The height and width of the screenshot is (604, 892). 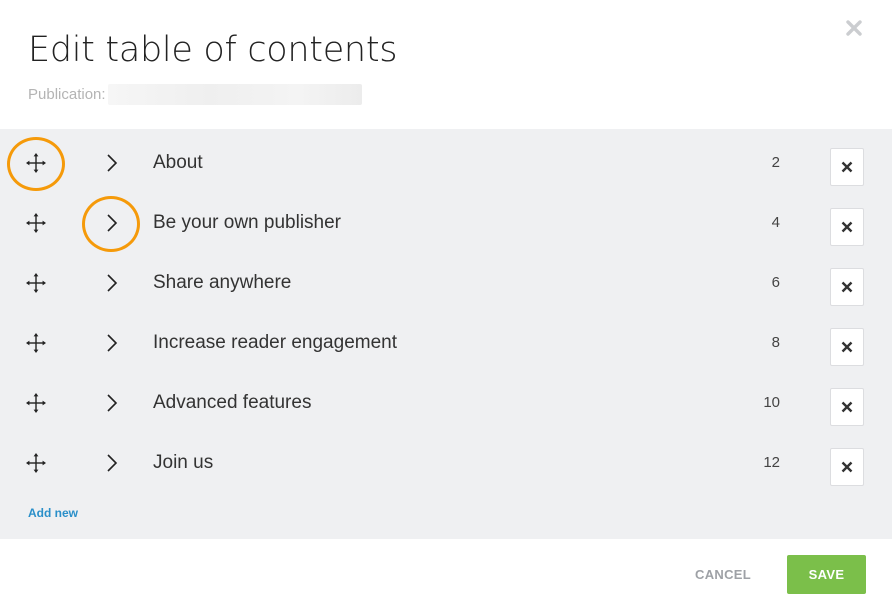 I want to click on toc-entry-row: Join us 12, so click(x=446, y=463).